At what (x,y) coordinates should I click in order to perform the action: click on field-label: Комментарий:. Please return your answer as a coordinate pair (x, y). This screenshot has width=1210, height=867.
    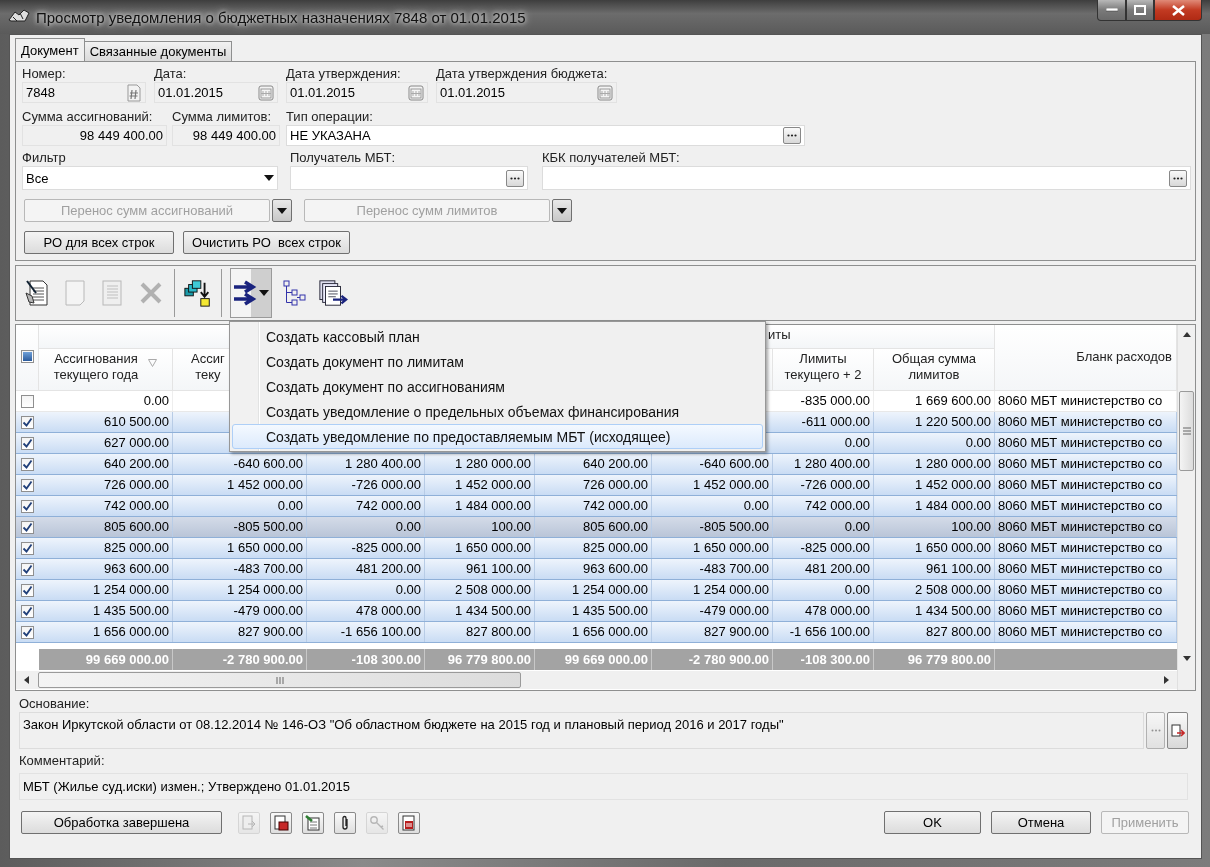
    Looking at the image, I should click on (62, 761).